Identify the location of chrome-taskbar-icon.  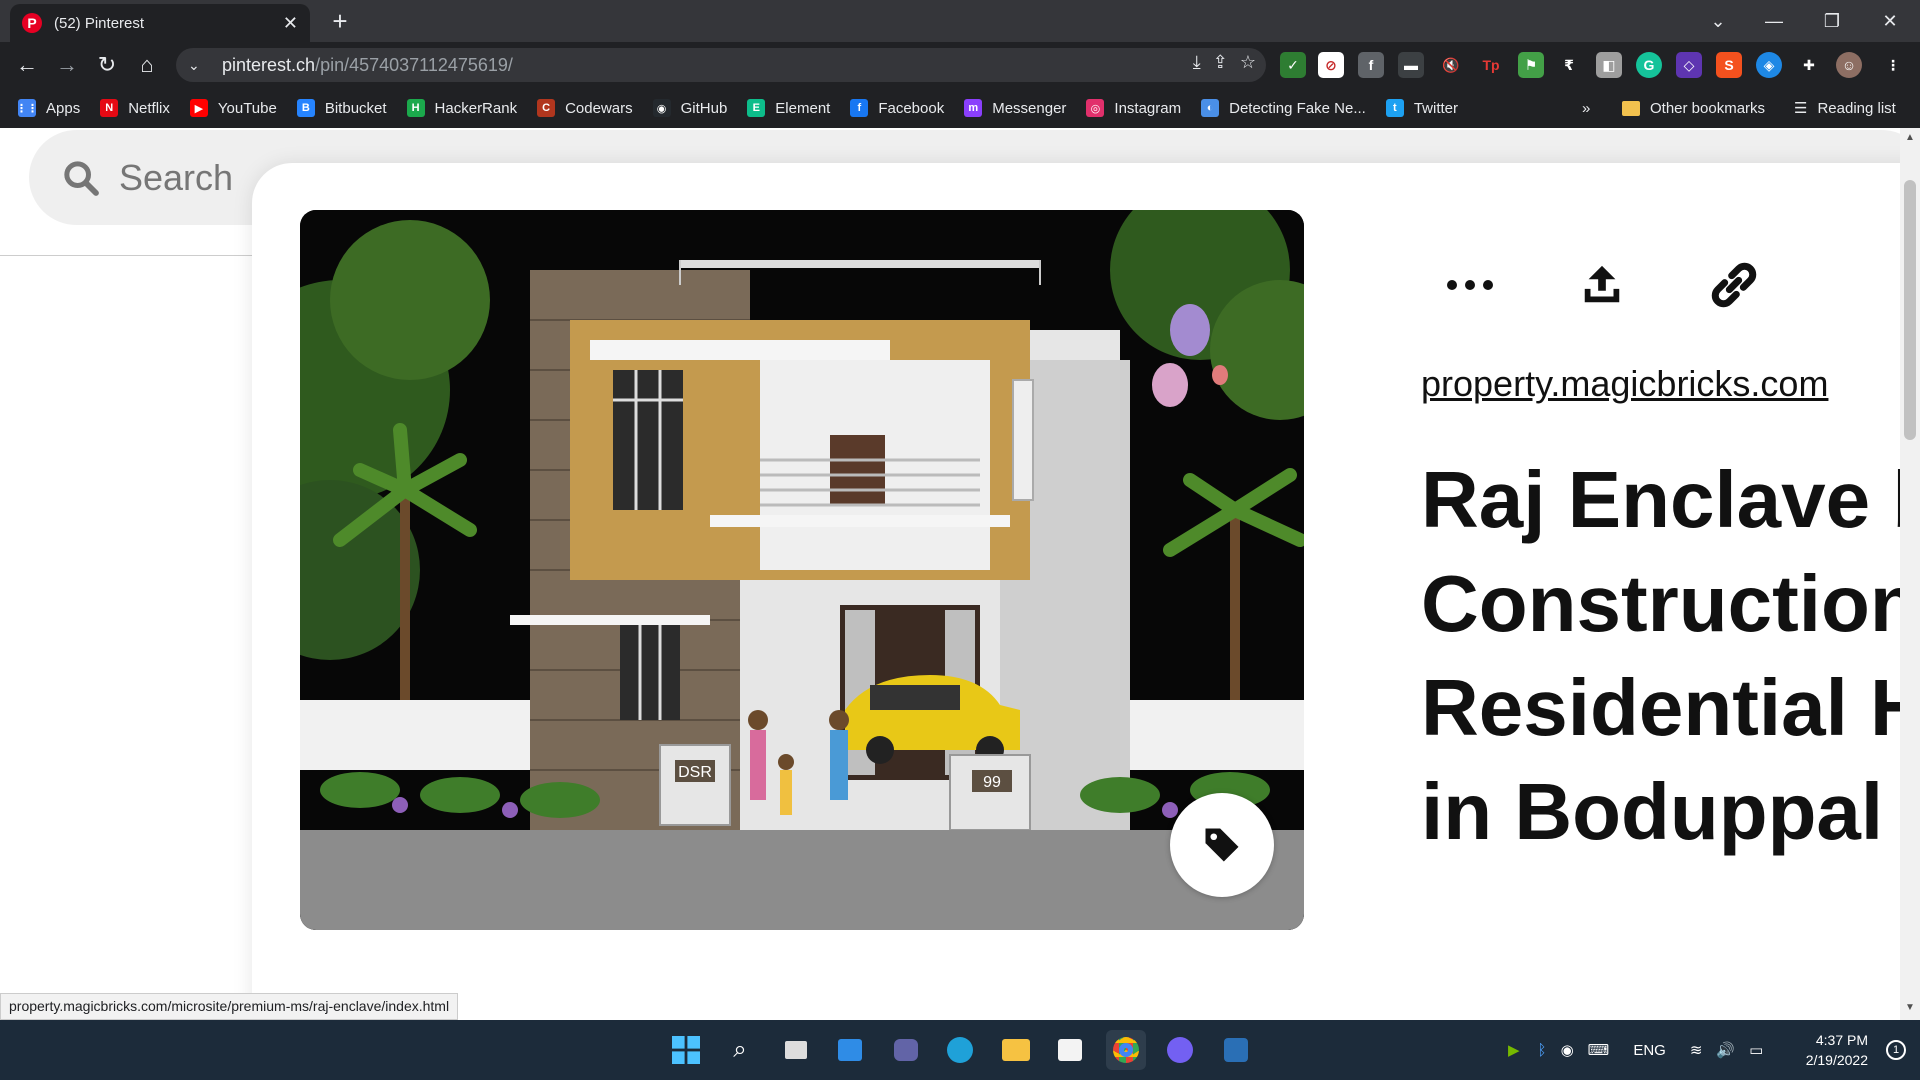
(1126, 1050).